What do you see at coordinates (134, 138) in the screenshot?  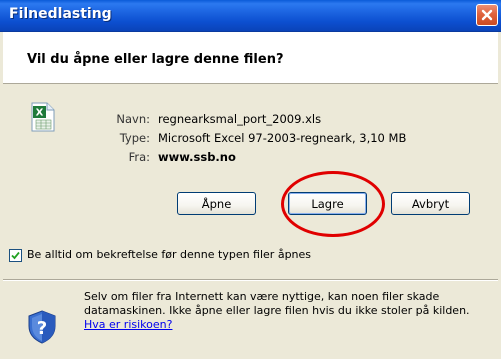 I see `type-label: Type:` at bounding box center [134, 138].